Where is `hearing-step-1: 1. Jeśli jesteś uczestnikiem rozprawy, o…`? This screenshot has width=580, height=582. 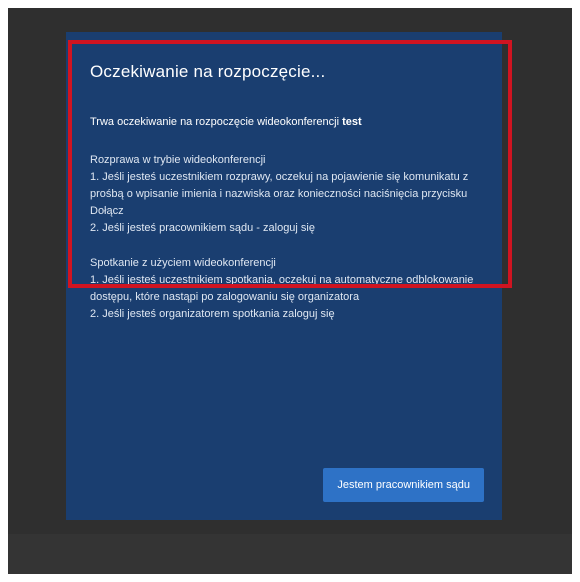
hearing-step-1: 1. Jeśli jesteś uczestnikiem rozprawy, o… is located at coordinates (279, 194).